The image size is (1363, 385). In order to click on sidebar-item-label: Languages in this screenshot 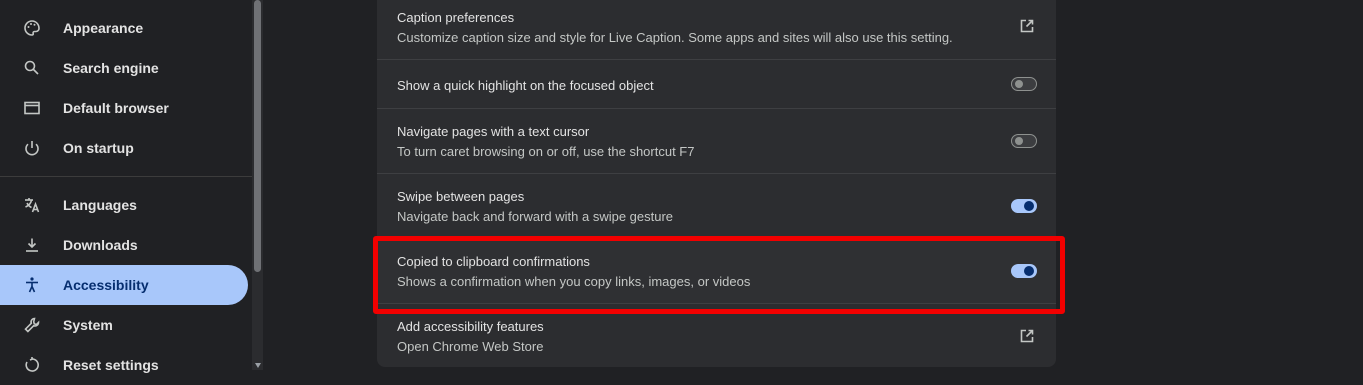, I will do `click(100, 205)`.